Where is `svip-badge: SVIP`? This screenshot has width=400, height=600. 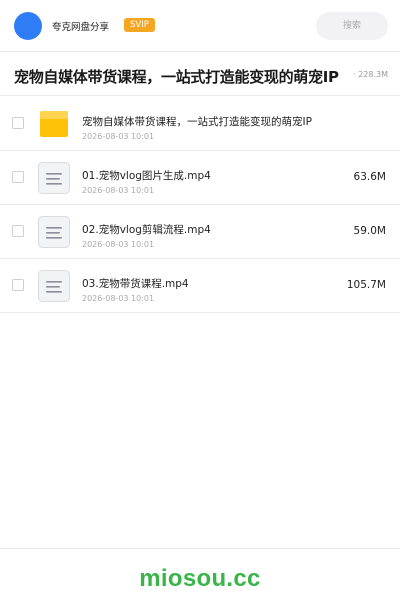
svip-badge: SVIP is located at coordinates (139, 25).